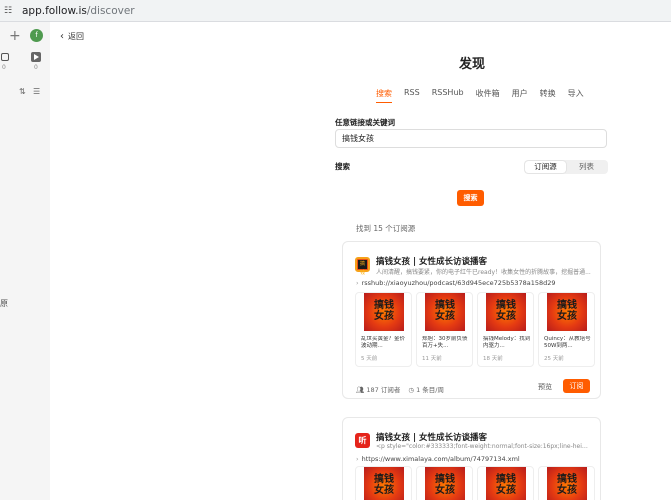 This screenshot has width=671, height=500. Describe the element at coordinates (78, 11) in the screenshot. I see `url-text: app.follow.is/discover` at that location.